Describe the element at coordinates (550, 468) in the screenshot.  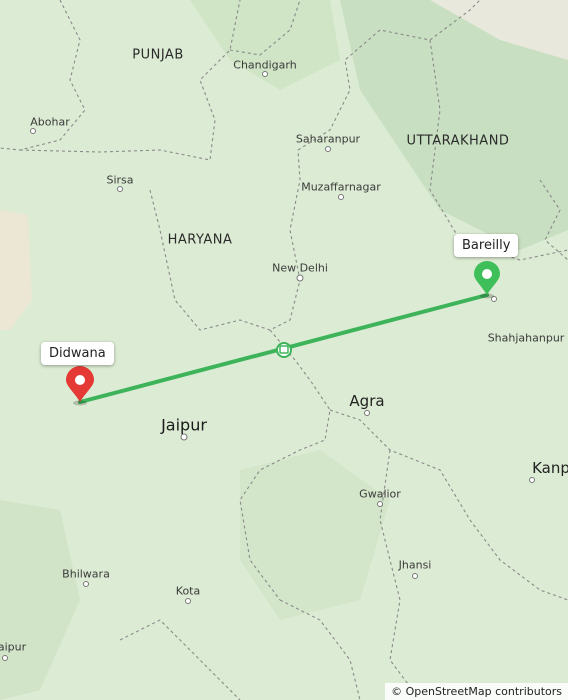
I see `city-label-kanpur: Kanp` at that location.